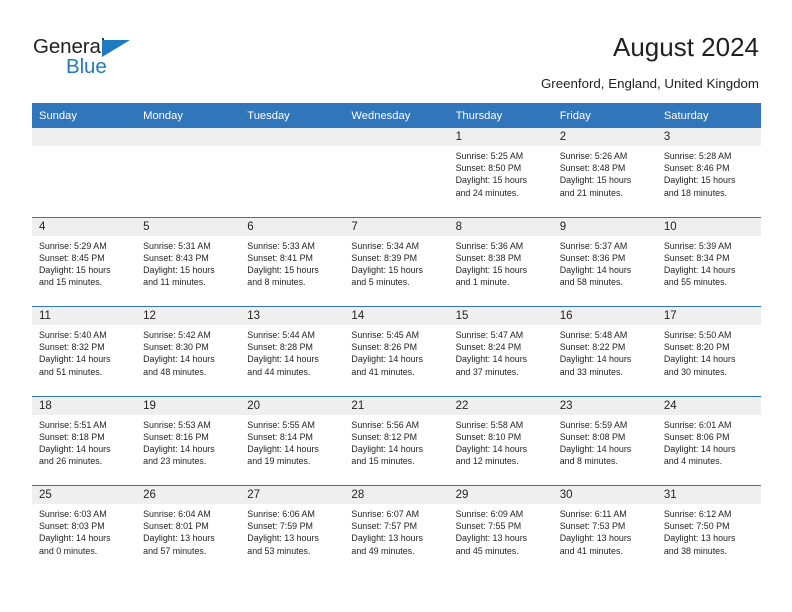  Describe the element at coordinates (84, 495) in the screenshot. I see `day-number: 25` at that location.